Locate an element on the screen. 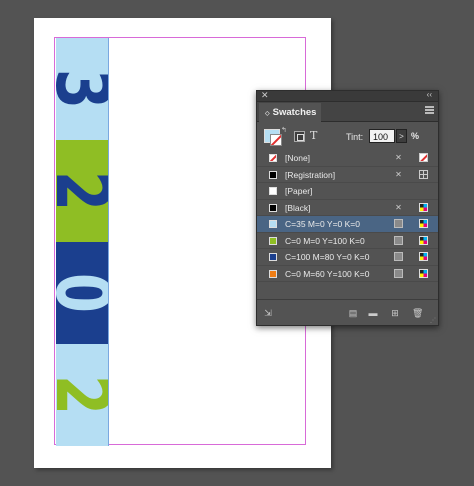  swatch-row: [Black] ✕ is located at coordinates (347, 208).